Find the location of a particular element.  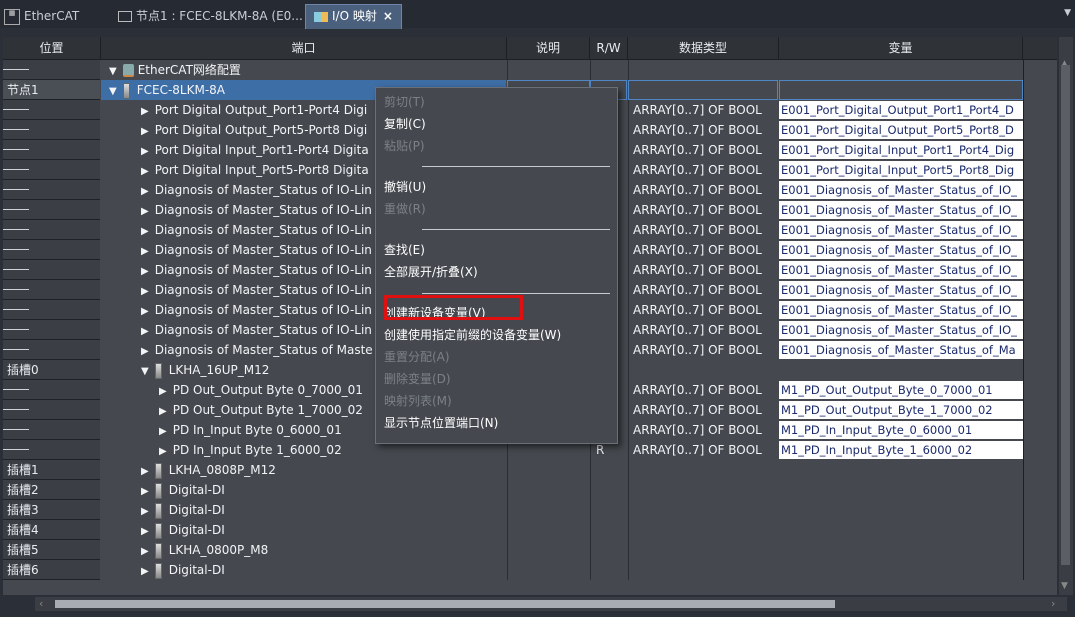

cell-variable: E001_Port_Digital_Input_Port5_Port8_Dig is located at coordinates (901, 170).